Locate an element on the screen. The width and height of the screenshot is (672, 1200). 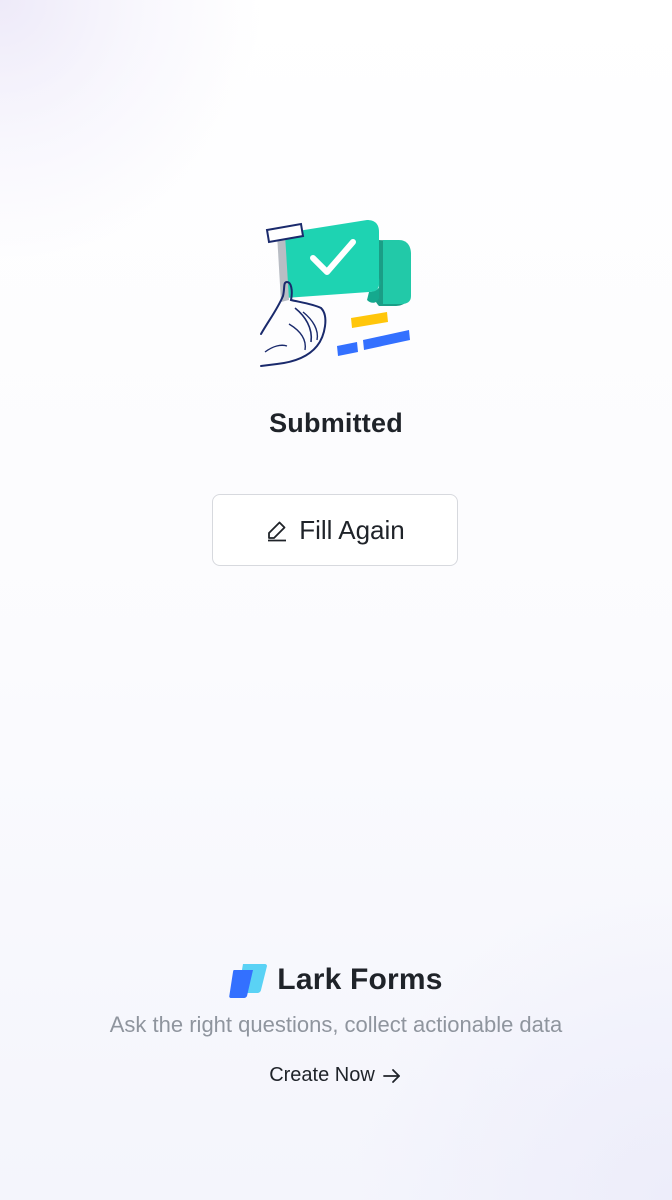
brand: Lark Forms is located at coordinates (336, 980).